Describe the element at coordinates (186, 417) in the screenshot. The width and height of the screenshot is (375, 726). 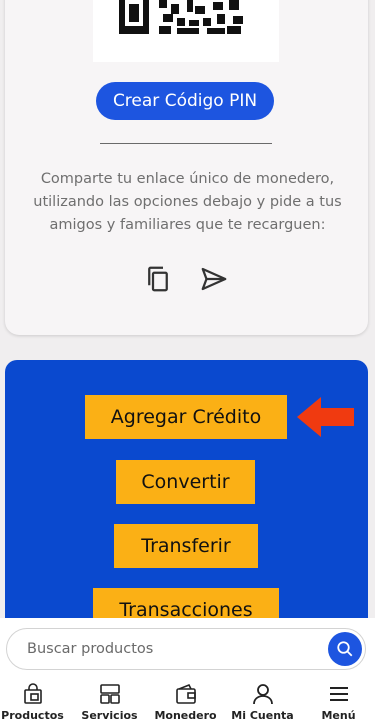
I see `add-credit-button: Agregar Crédito` at that location.